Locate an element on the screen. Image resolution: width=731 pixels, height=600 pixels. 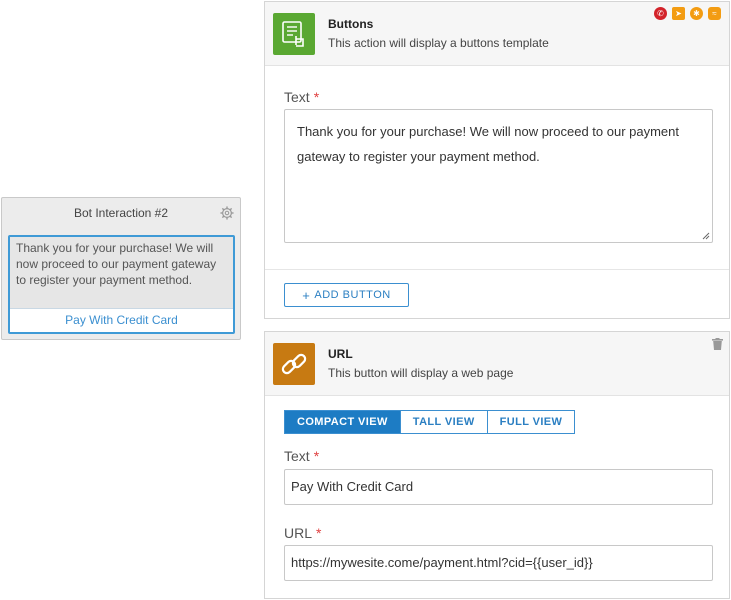
plus-icon: + is located at coordinates (306, 295).